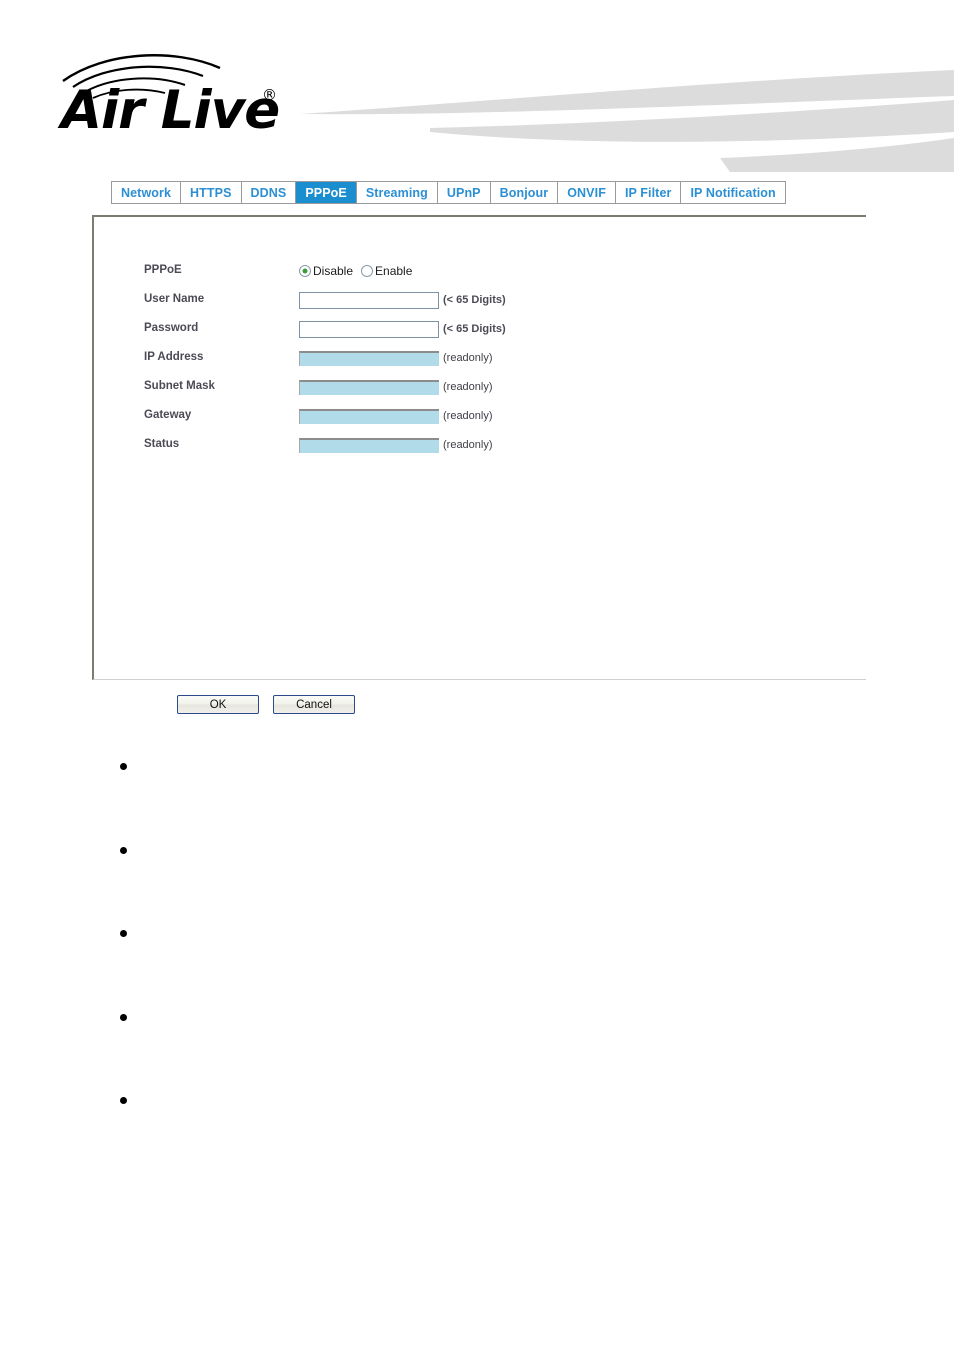 The height and width of the screenshot is (1350, 954). I want to click on header-swoosh-graphic, so click(627, 117).